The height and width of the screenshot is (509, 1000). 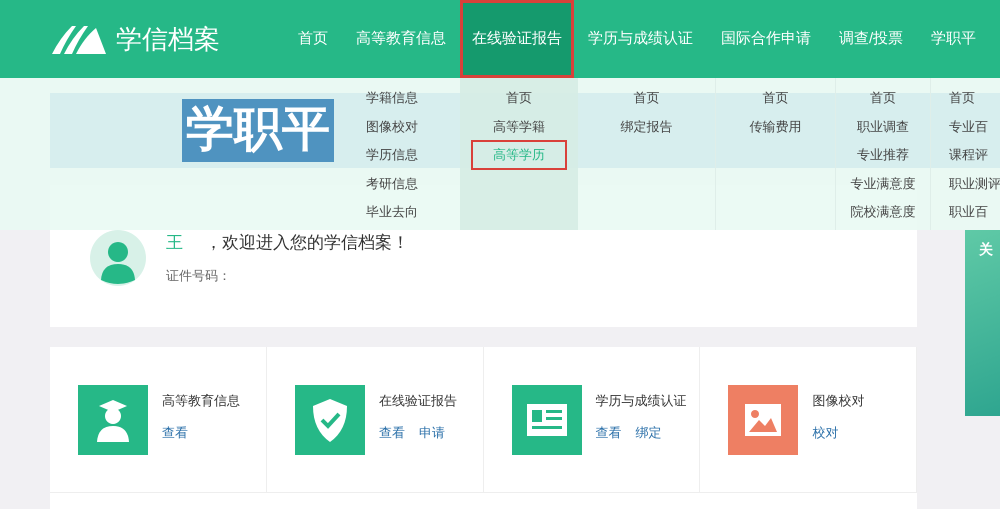 I want to click on service-title: 高等教育信息, so click(x=201, y=401).